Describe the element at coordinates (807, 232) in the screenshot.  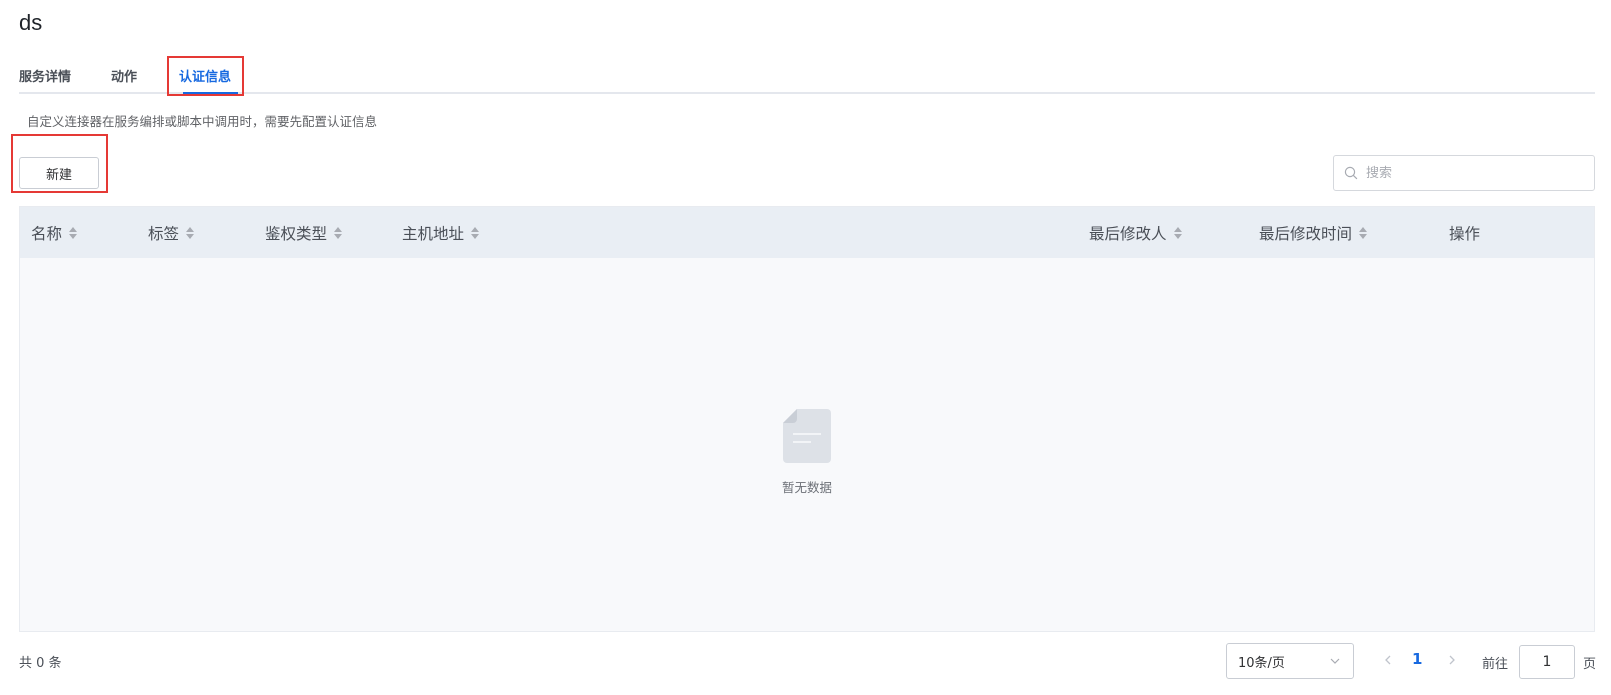
I see `table-header: 名称 标签 鉴权类型 主机地址 最后修改人 最后修改时间 操作` at that location.